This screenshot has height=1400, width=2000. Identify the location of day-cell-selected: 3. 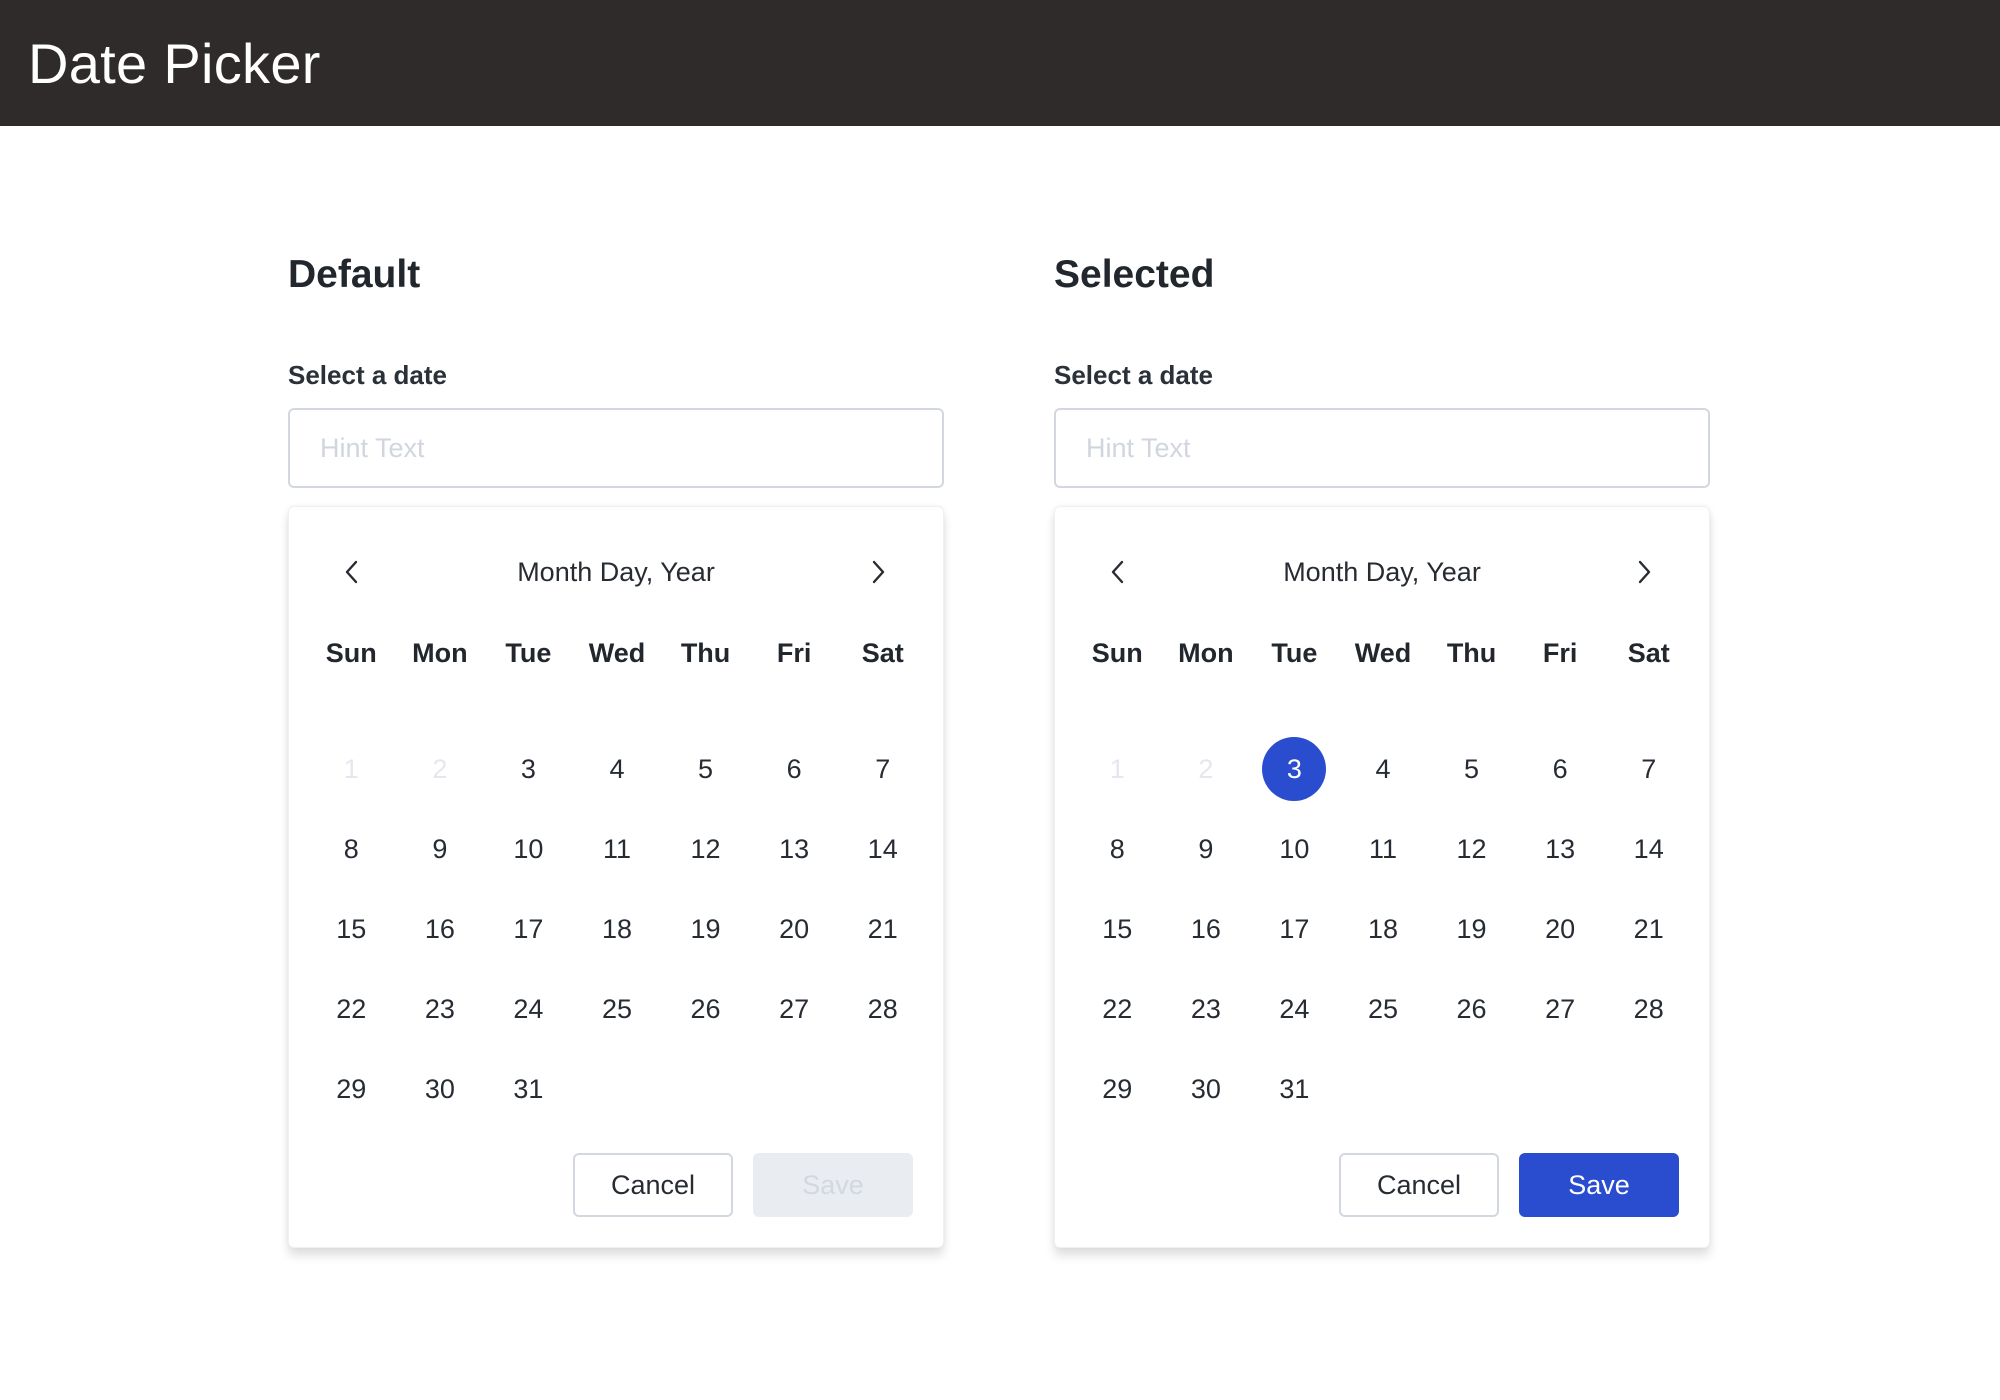
(1294, 769).